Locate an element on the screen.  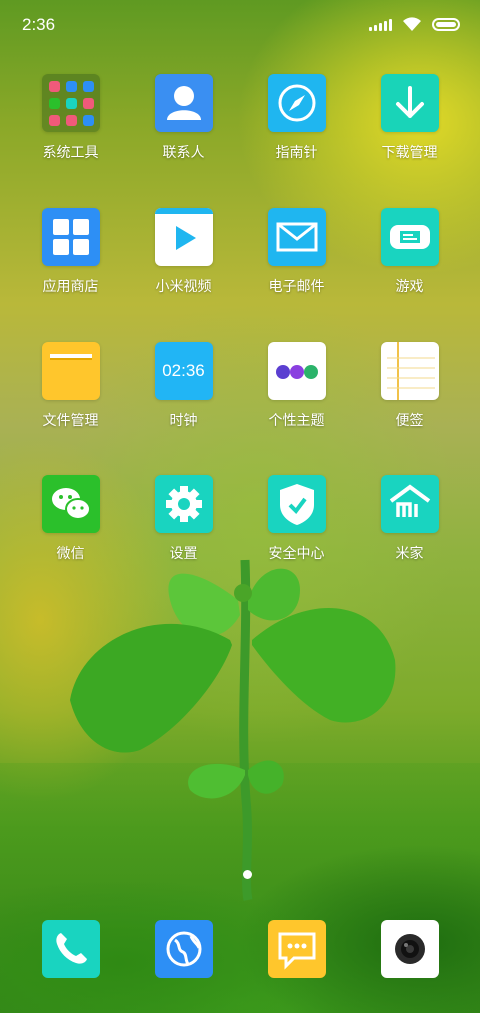
app-email: 电子邮件 is located at coordinates (296, 252).